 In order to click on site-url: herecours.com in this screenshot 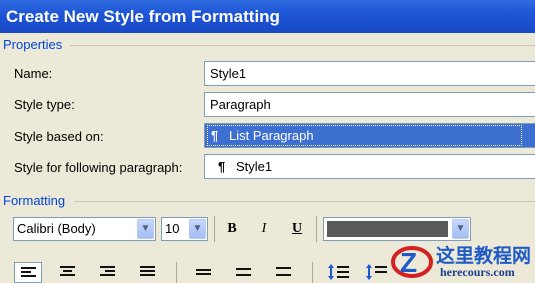, I will do `click(477, 272)`.